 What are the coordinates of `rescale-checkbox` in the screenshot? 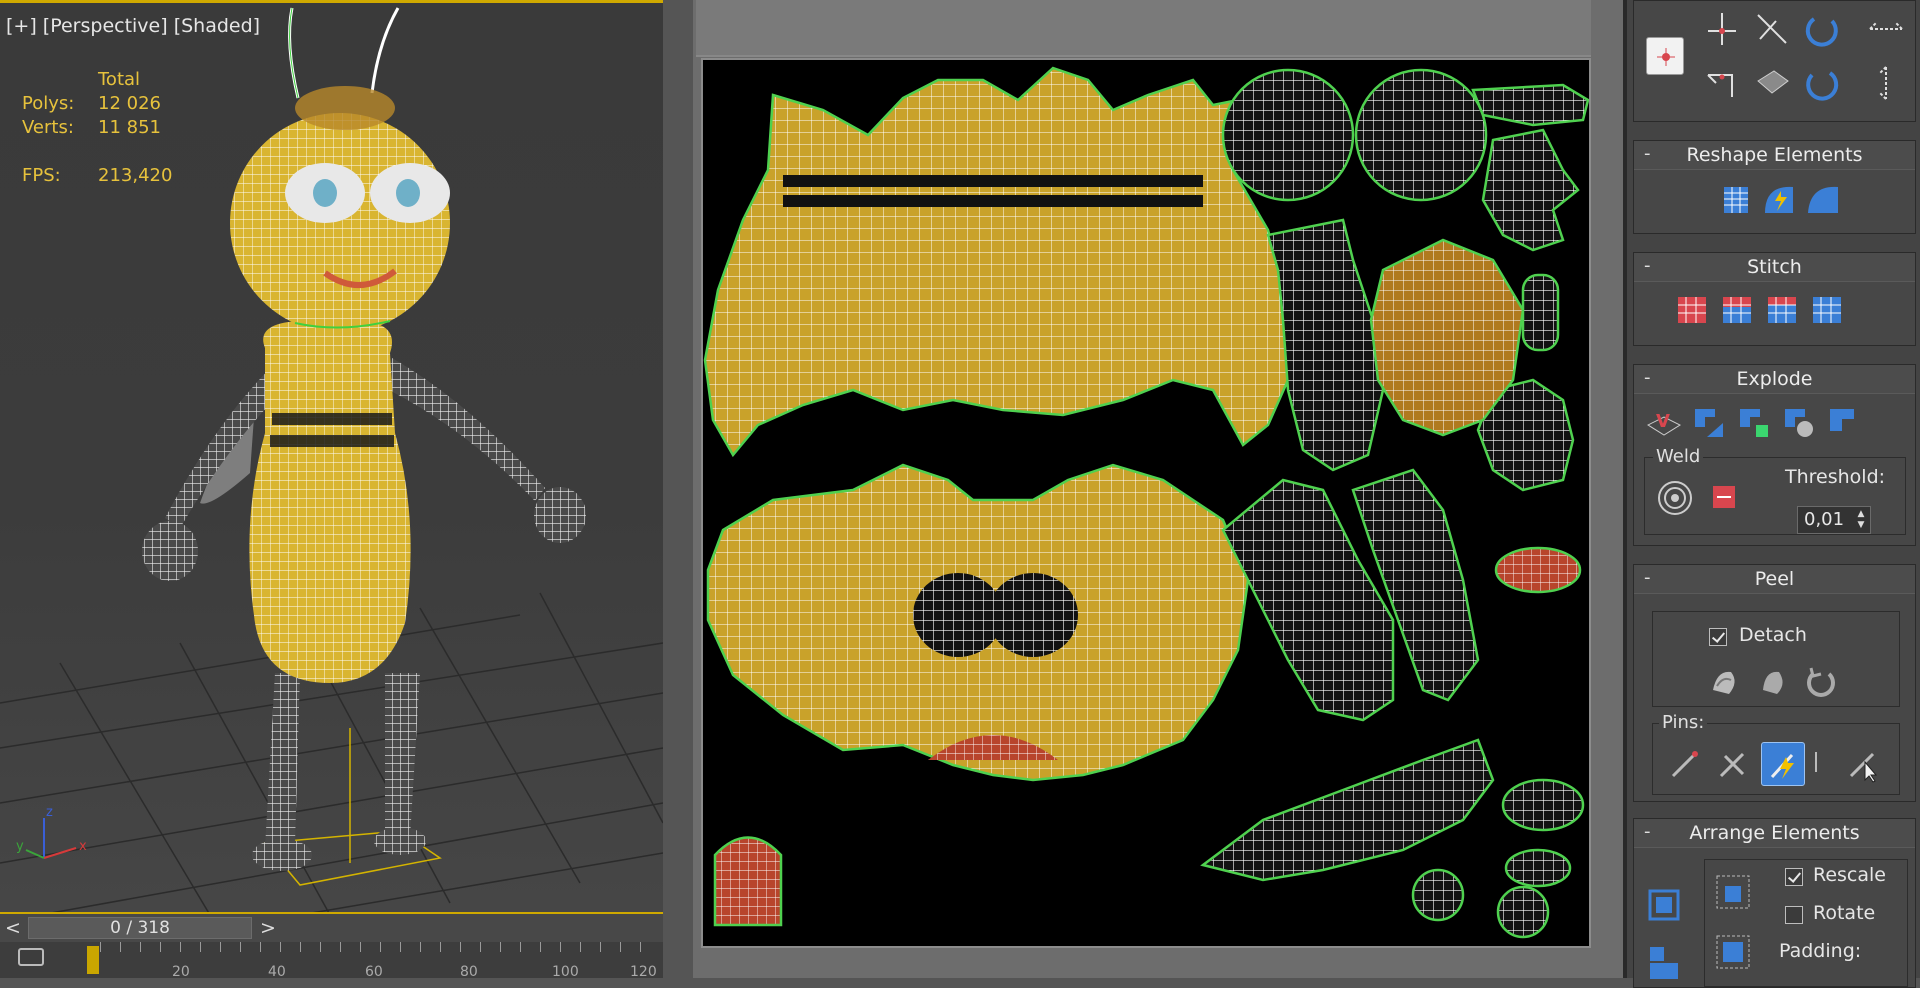 It's located at (1794, 877).